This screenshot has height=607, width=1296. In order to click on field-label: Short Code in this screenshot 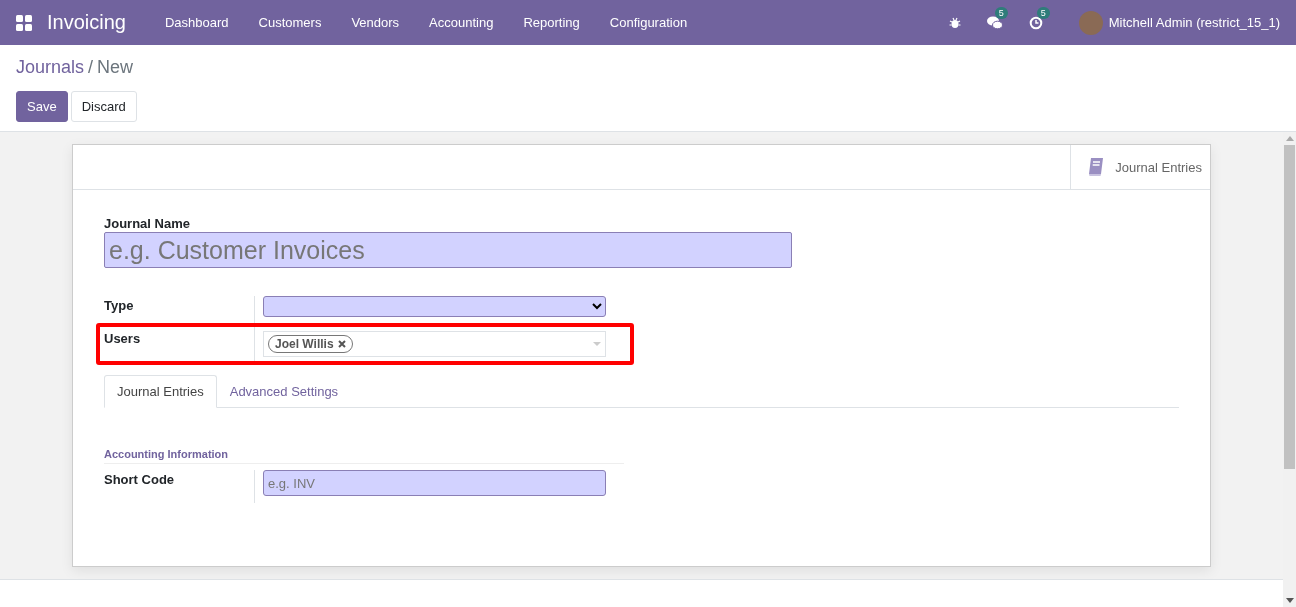, I will do `click(140, 480)`.